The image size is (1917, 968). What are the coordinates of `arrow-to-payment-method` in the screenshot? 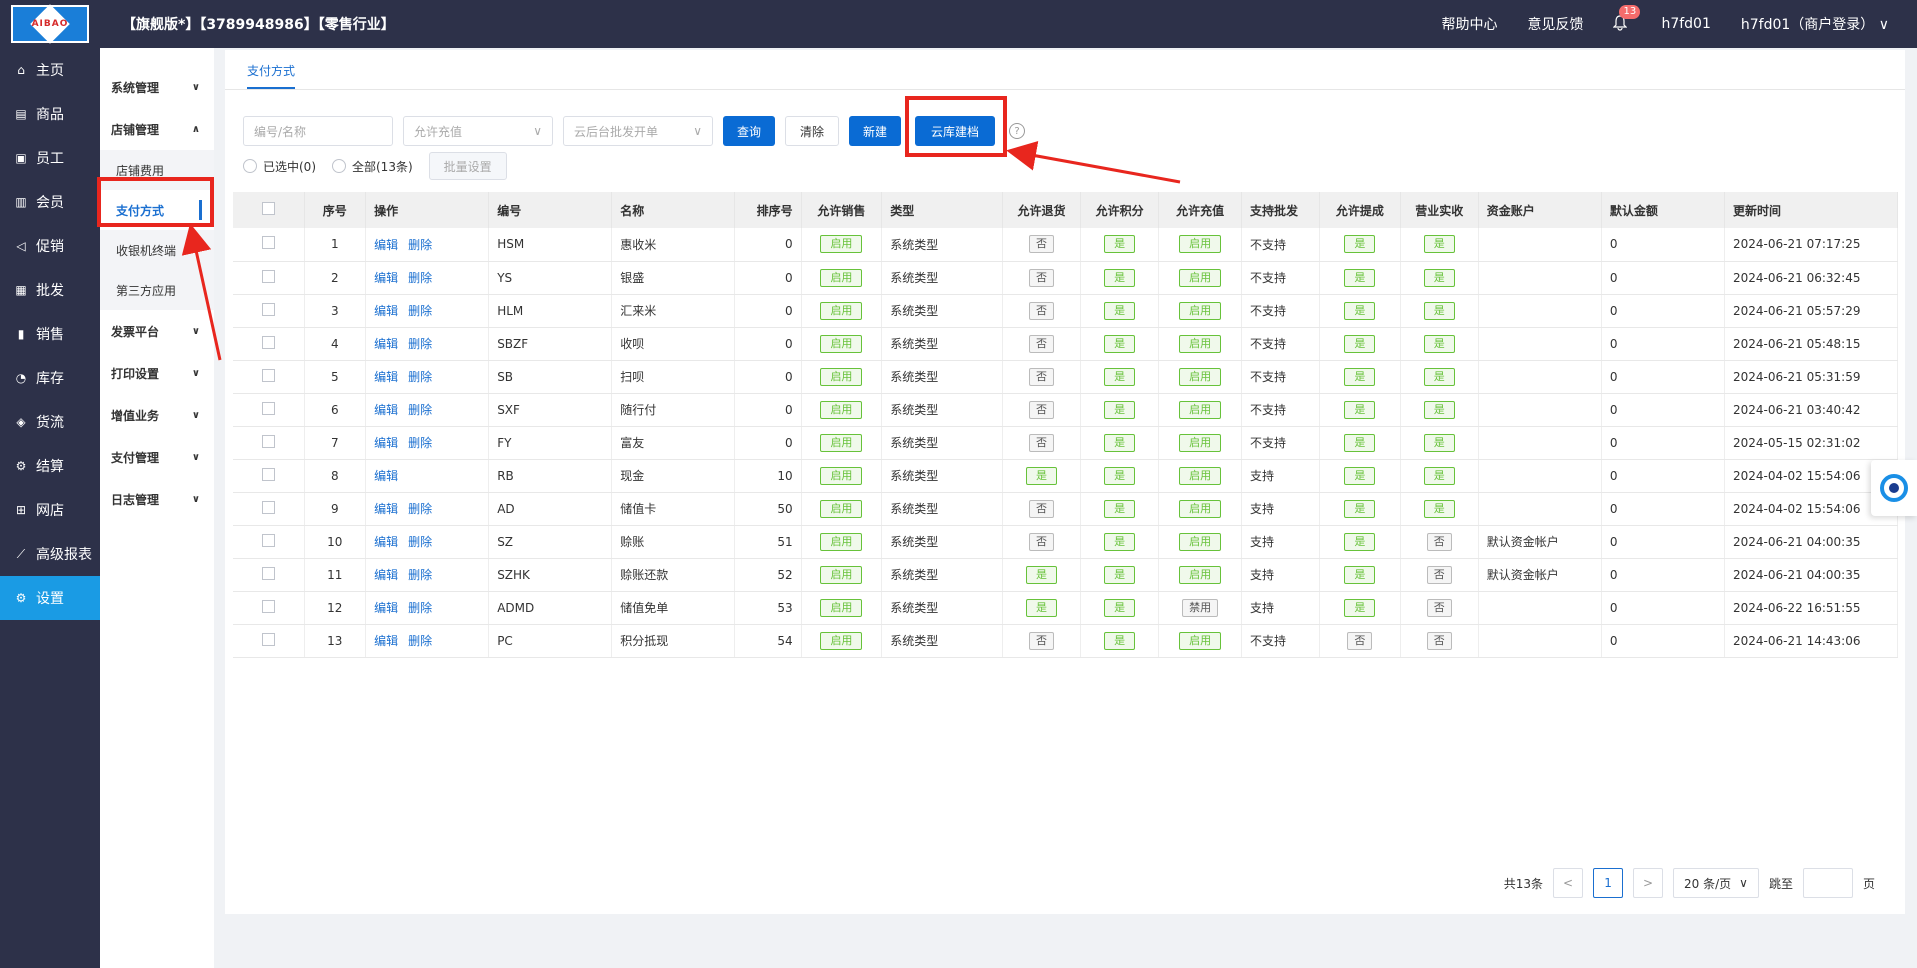 It's located at (201, 292).